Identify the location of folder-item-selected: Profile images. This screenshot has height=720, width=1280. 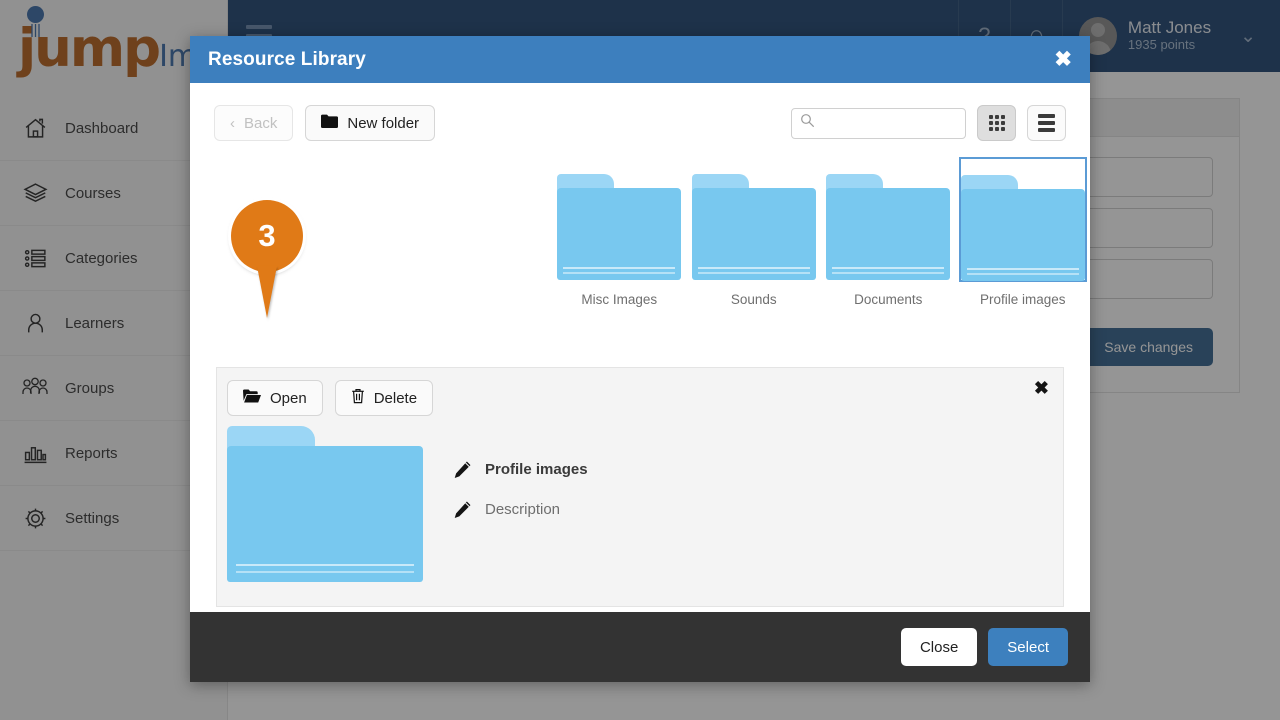
(1023, 232).